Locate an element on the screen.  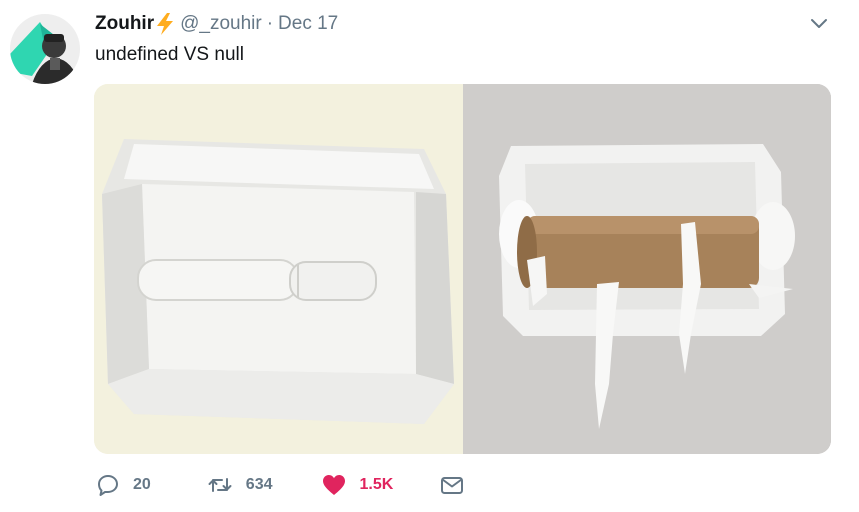
author-handle: @_zouhir is located at coordinates (221, 24).